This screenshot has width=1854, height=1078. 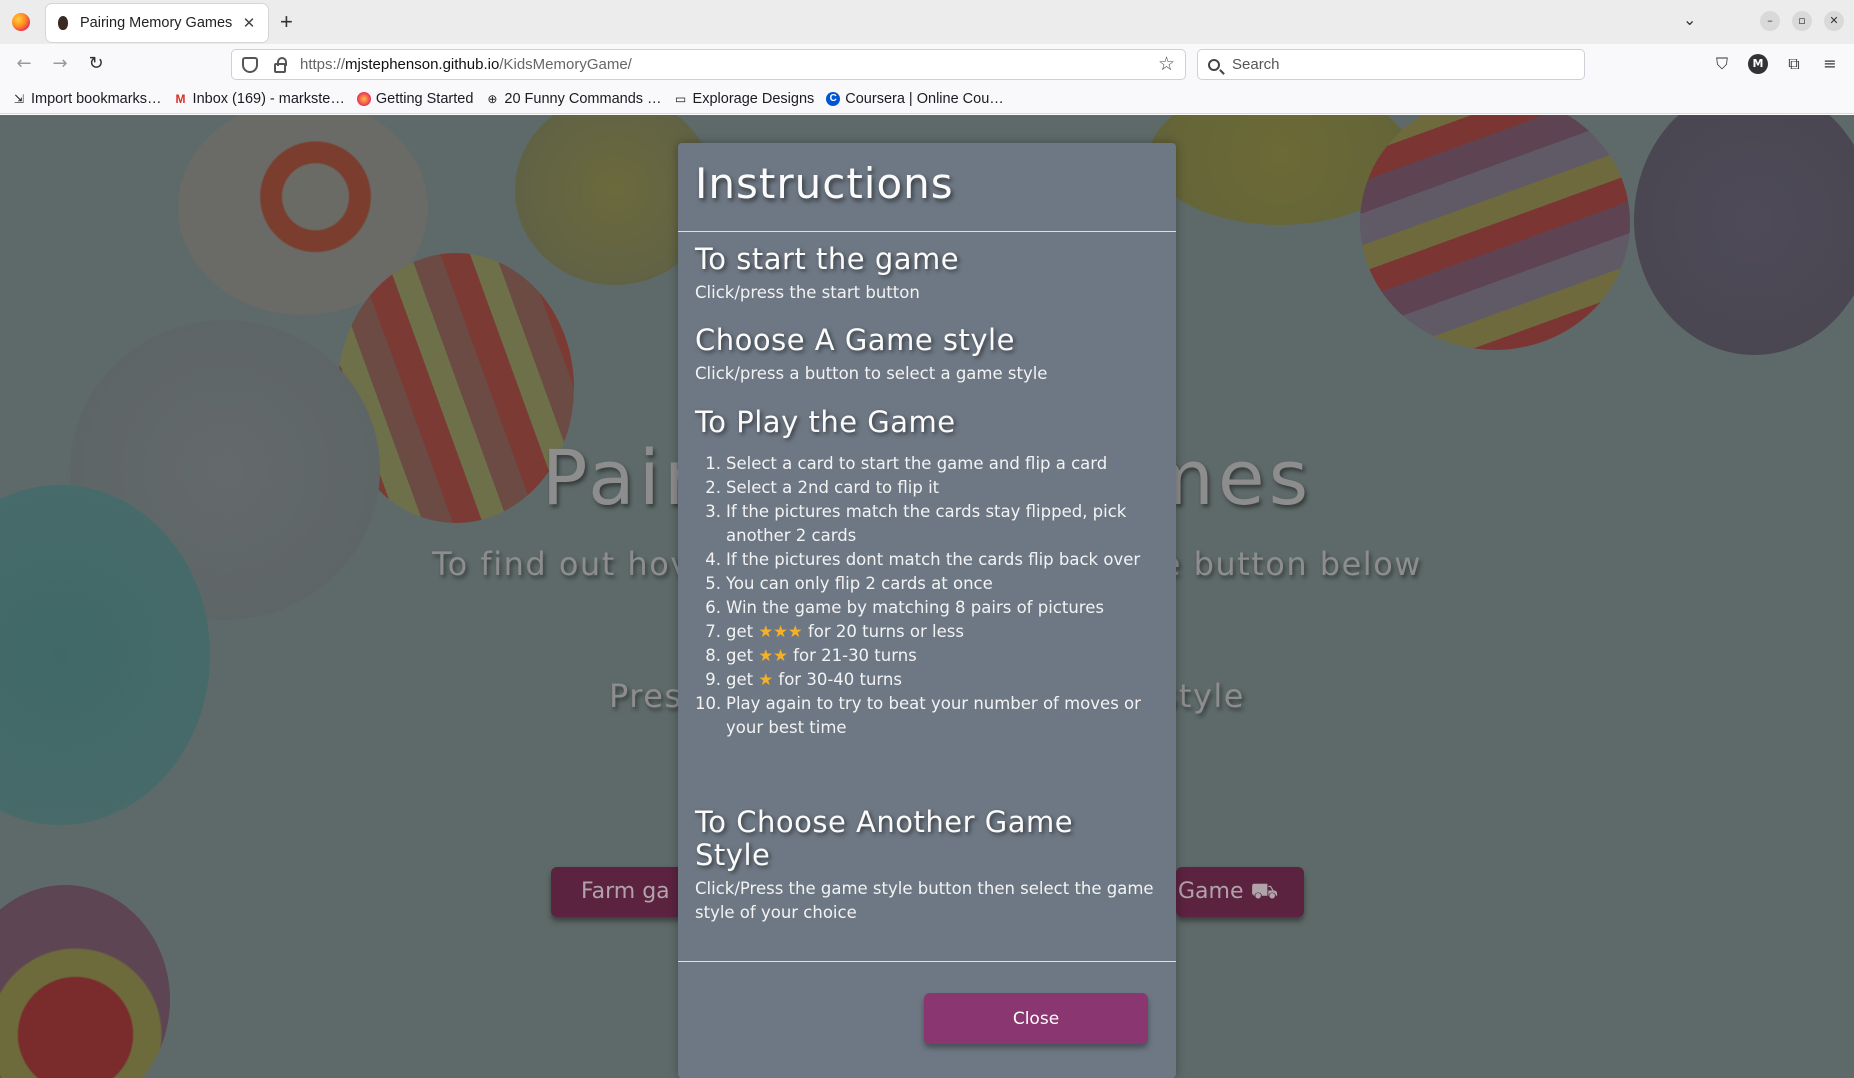 I want to click on maximize-button: ▫, so click(x=1802, y=21).